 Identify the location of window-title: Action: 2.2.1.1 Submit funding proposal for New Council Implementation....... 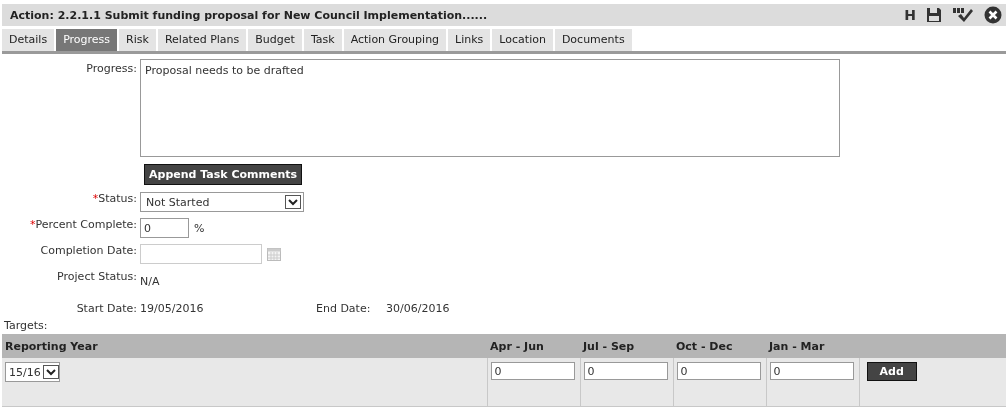
(249, 15).